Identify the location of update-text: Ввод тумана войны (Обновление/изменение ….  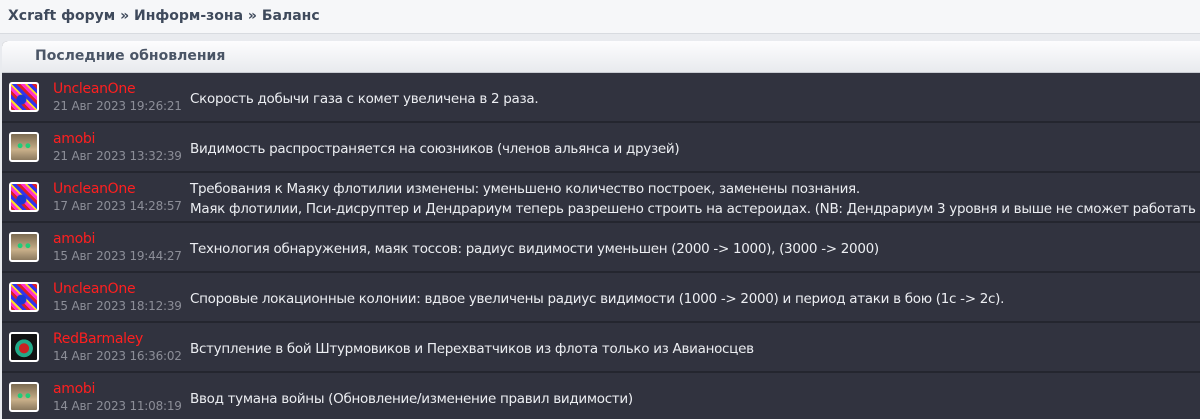
(411, 399).